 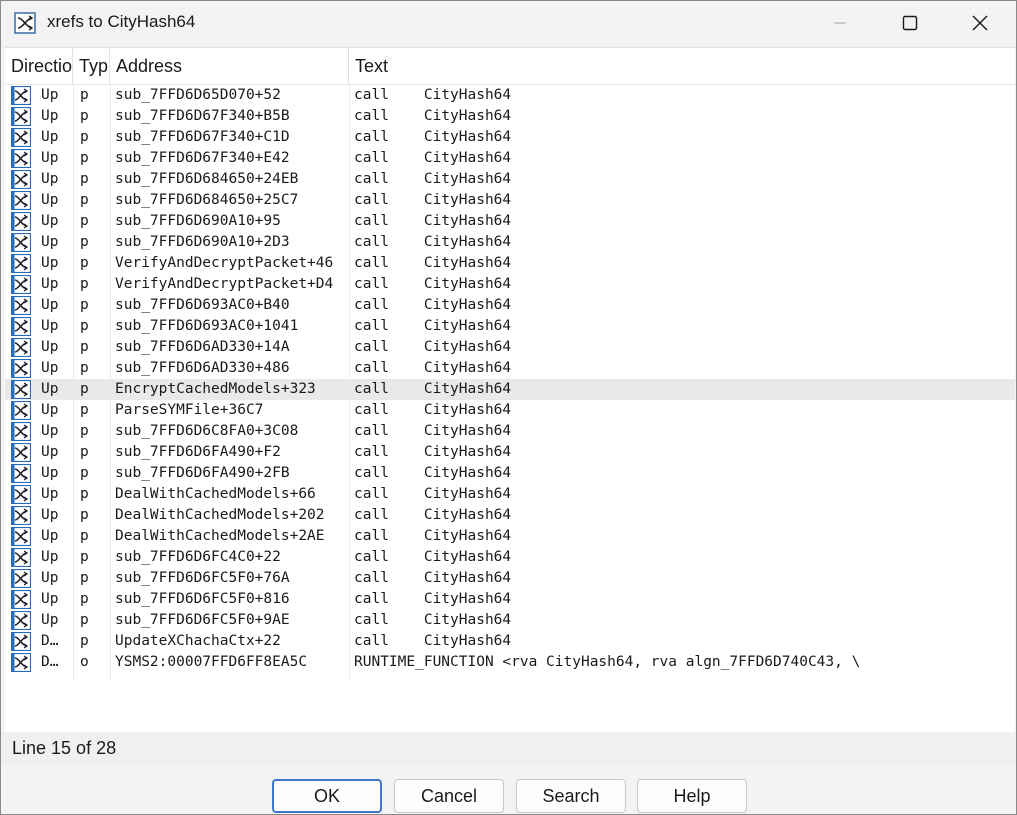 What do you see at coordinates (510, 137) in the screenshot?
I see `table-row: Up p sub_7FFD6D67F340+C1D call CityHash64` at bounding box center [510, 137].